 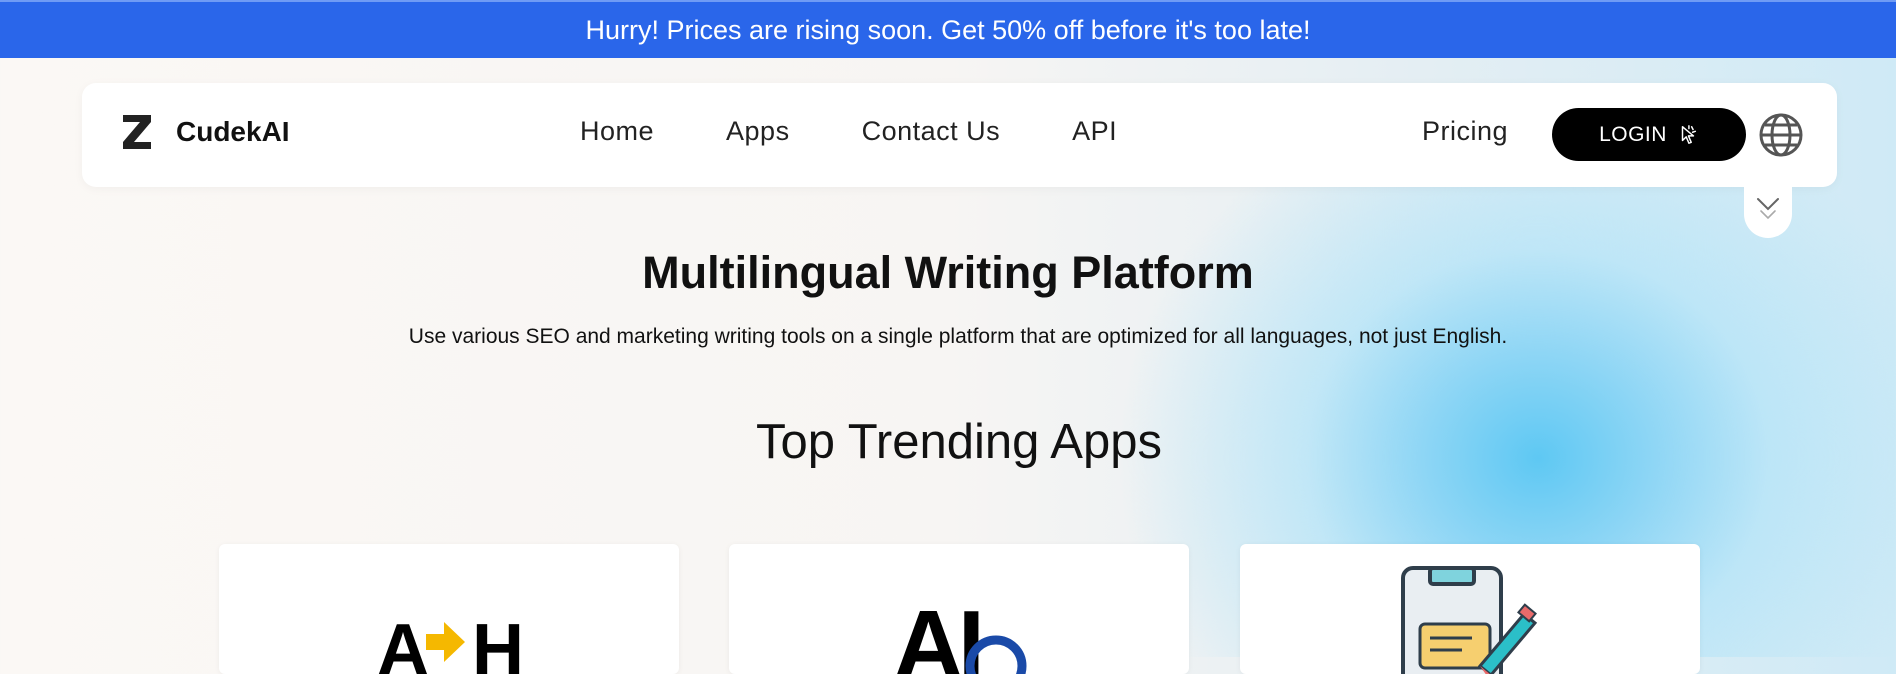 What do you see at coordinates (960, 632) in the screenshot?
I see `ai-detector-icon: AI` at bounding box center [960, 632].